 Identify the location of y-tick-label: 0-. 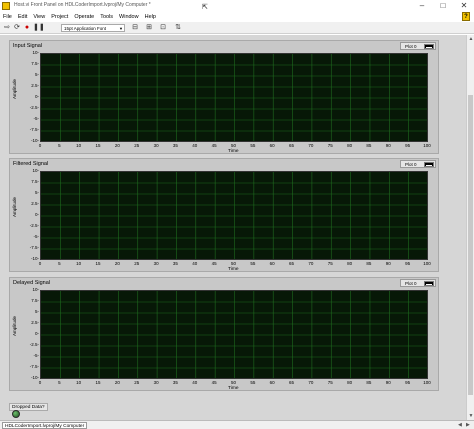
(36, 214).